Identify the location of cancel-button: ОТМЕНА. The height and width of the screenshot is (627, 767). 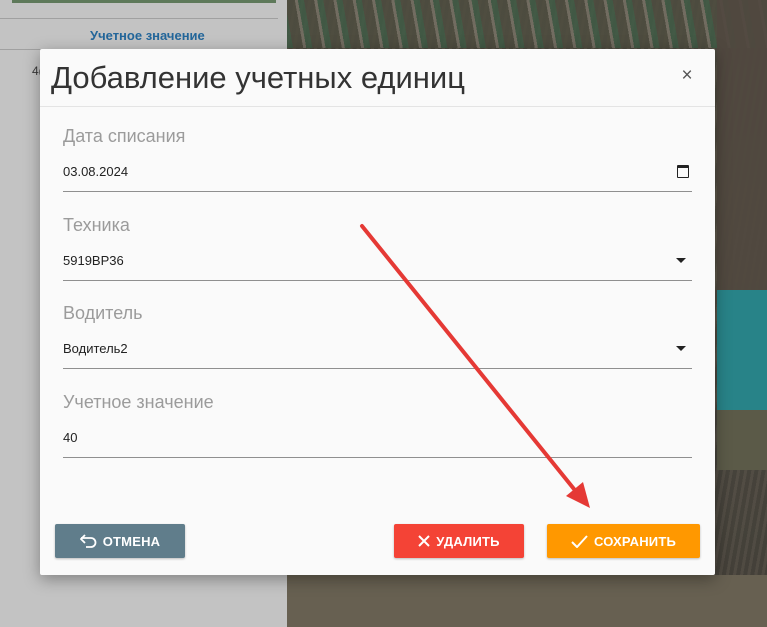
(120, 541).